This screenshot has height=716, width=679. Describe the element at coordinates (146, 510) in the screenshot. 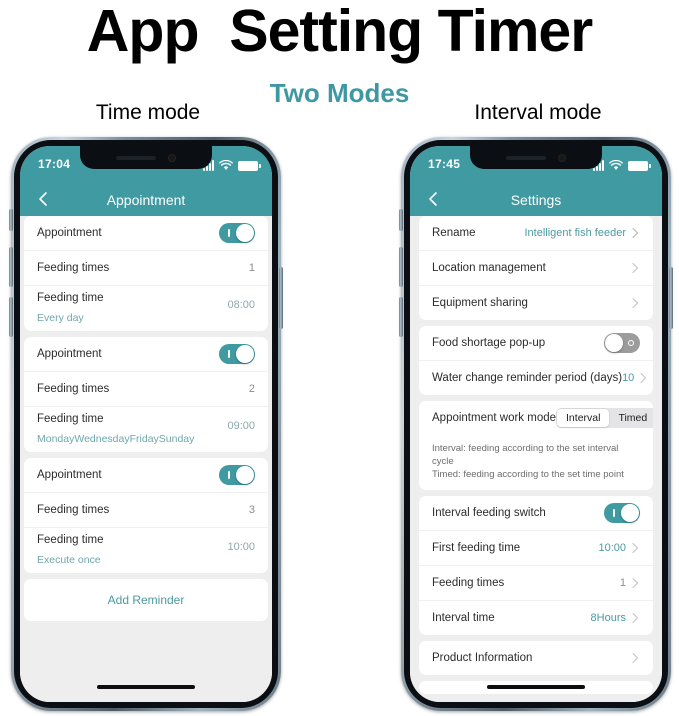

I see `feeding-times-row: Feeding times 3` at that location.